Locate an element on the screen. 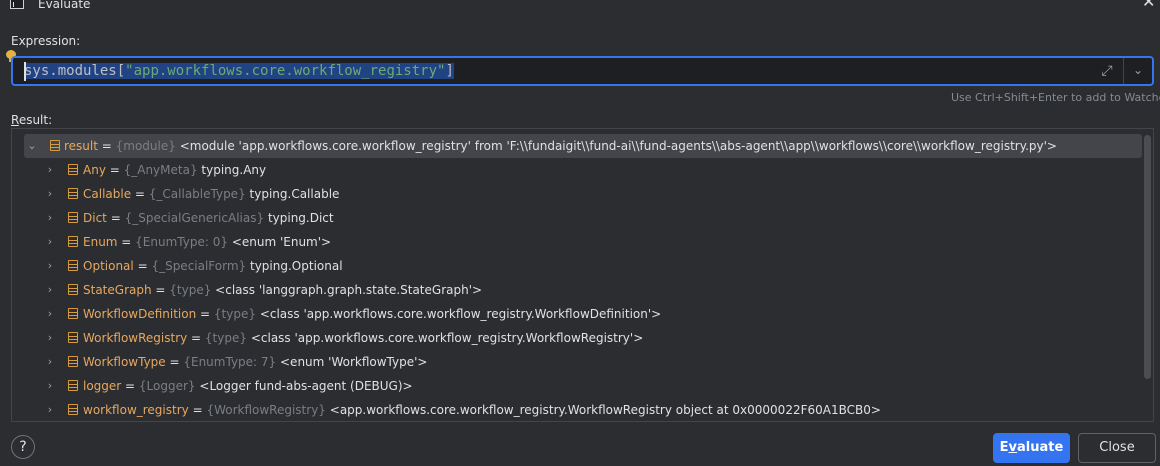  var-name: result is located at coordinates (81, 146).